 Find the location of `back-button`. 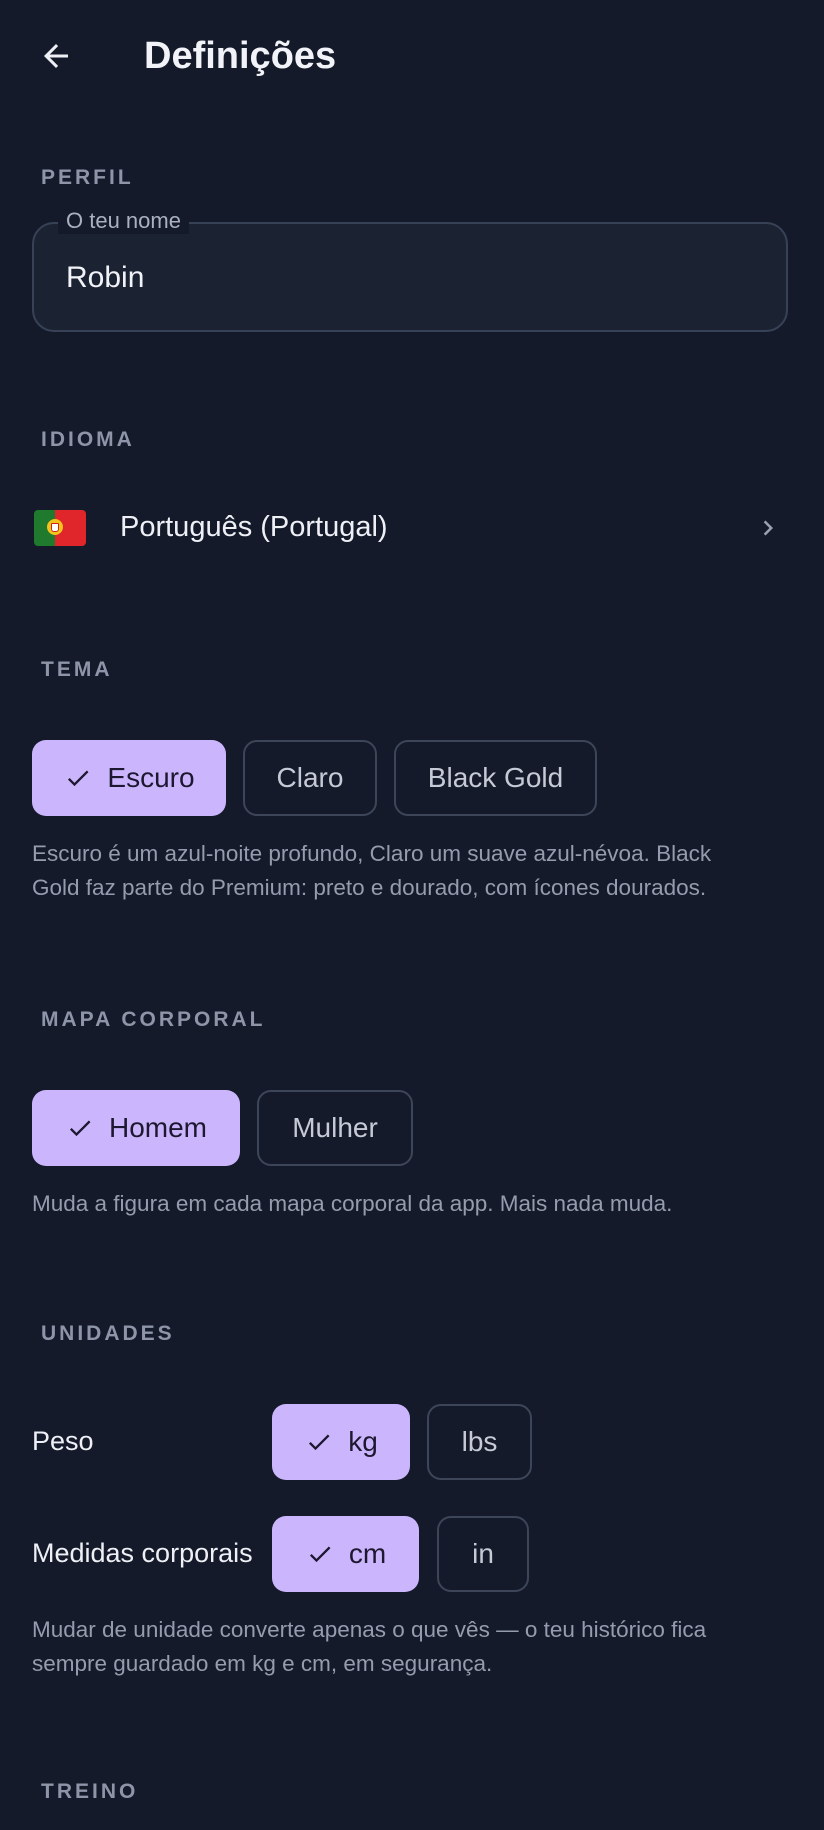

back-button is located at coordinates (56, 56).